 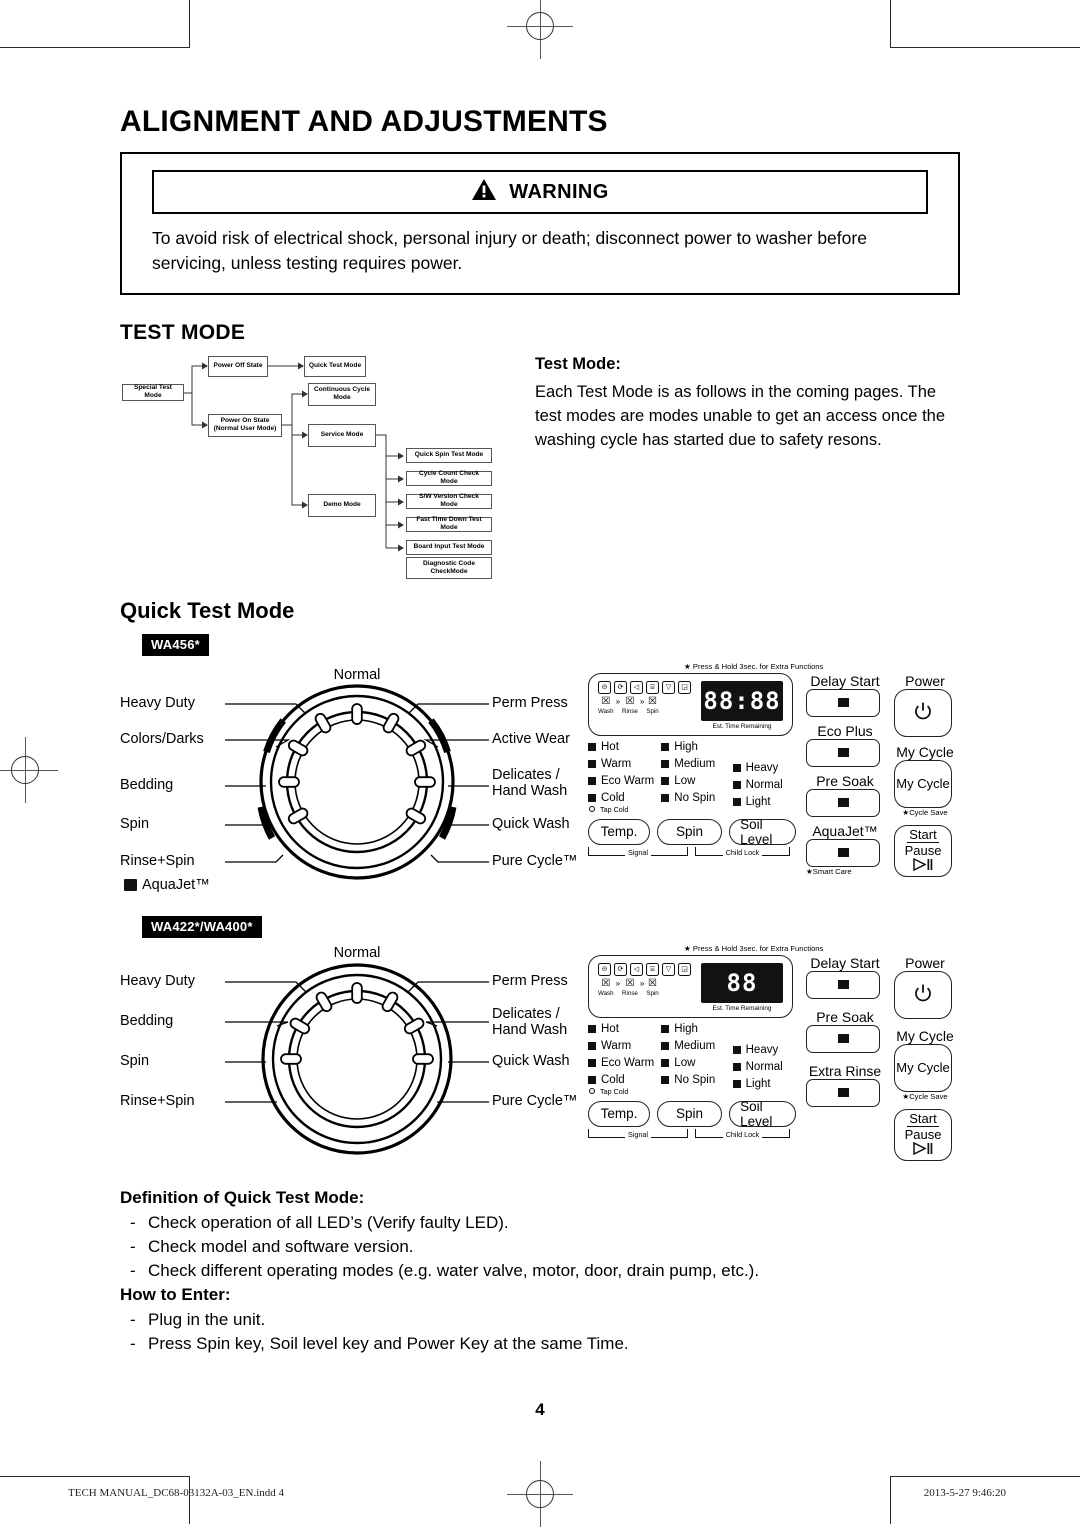 I want to click on progress-indicator-row: ☒ Wash » ☒ Rinse » ☒ Spin, so click(x=645, y=705).